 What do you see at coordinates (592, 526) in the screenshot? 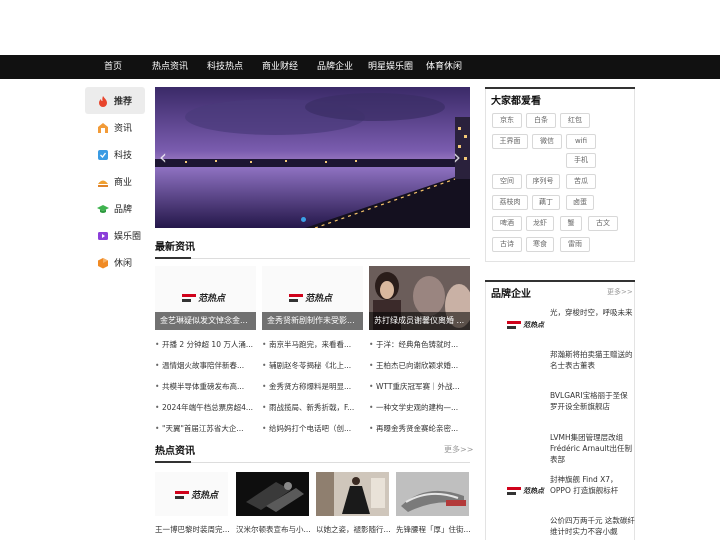
I see `brand-item: 公价四万两千元 这款碳纤维计时实力不容小觑` at bounding box center [592, 526].